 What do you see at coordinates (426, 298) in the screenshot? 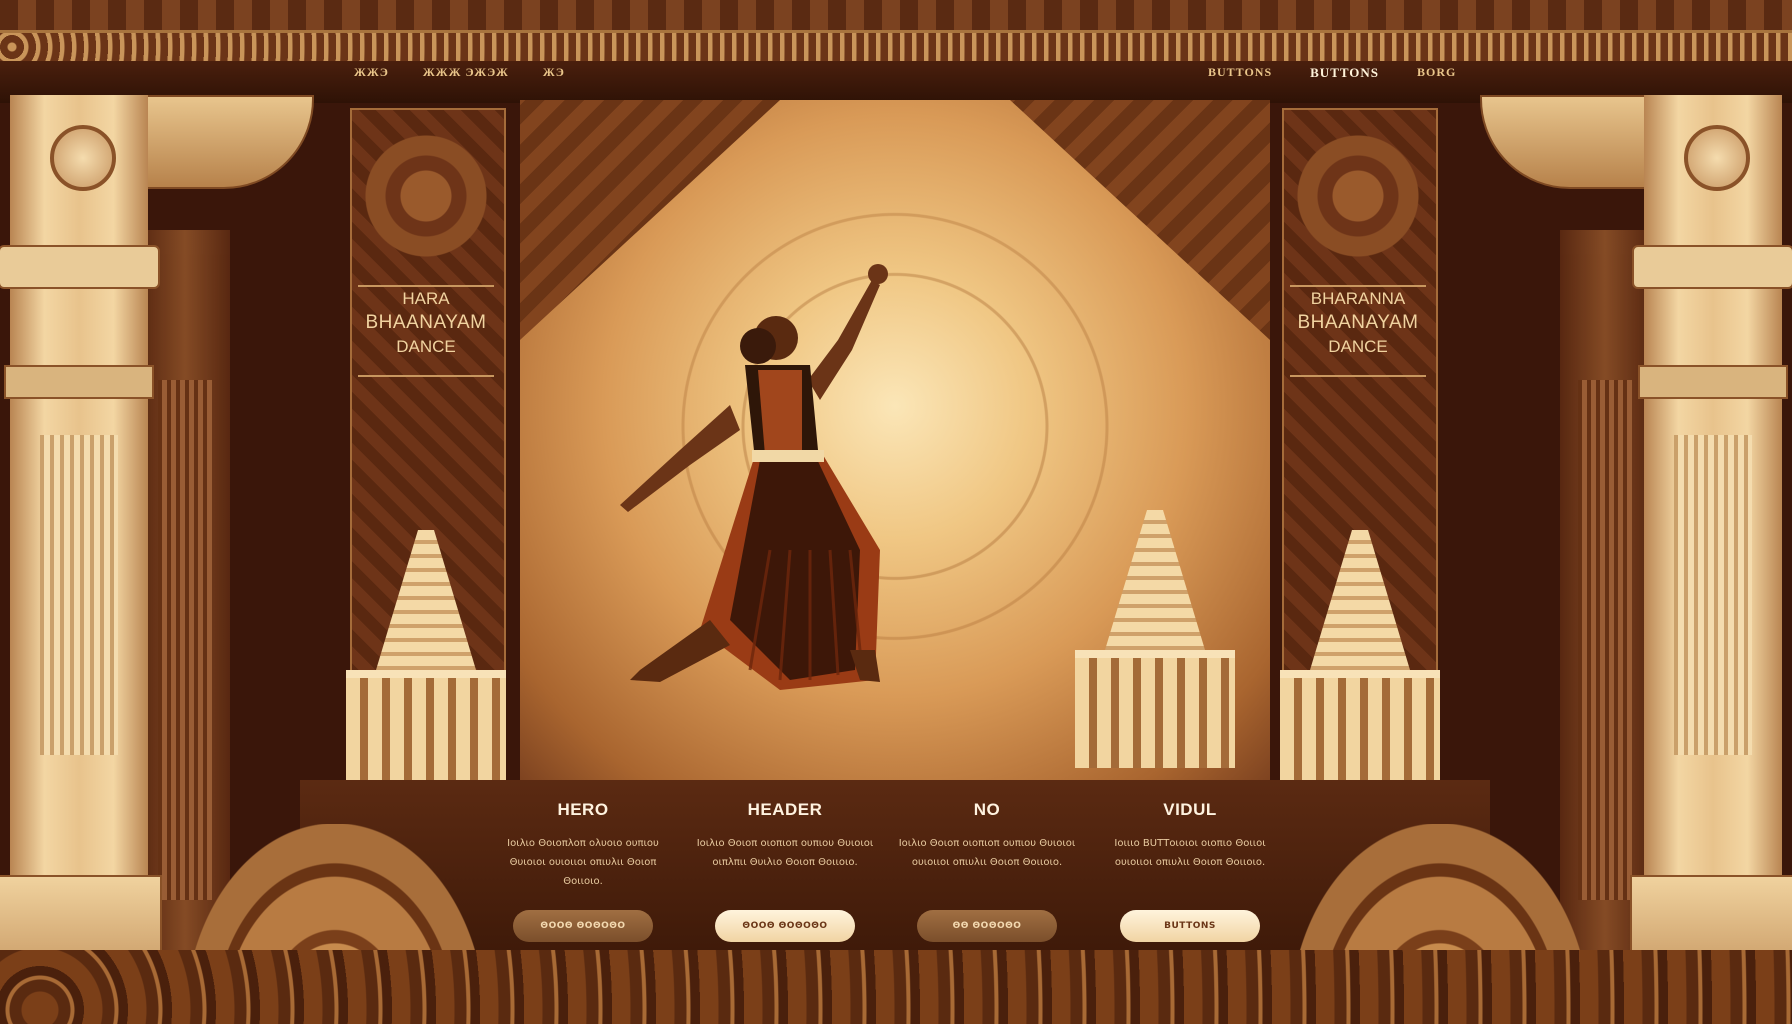
I see `panel-title-line: HARA` at bounding box center [426, 298].